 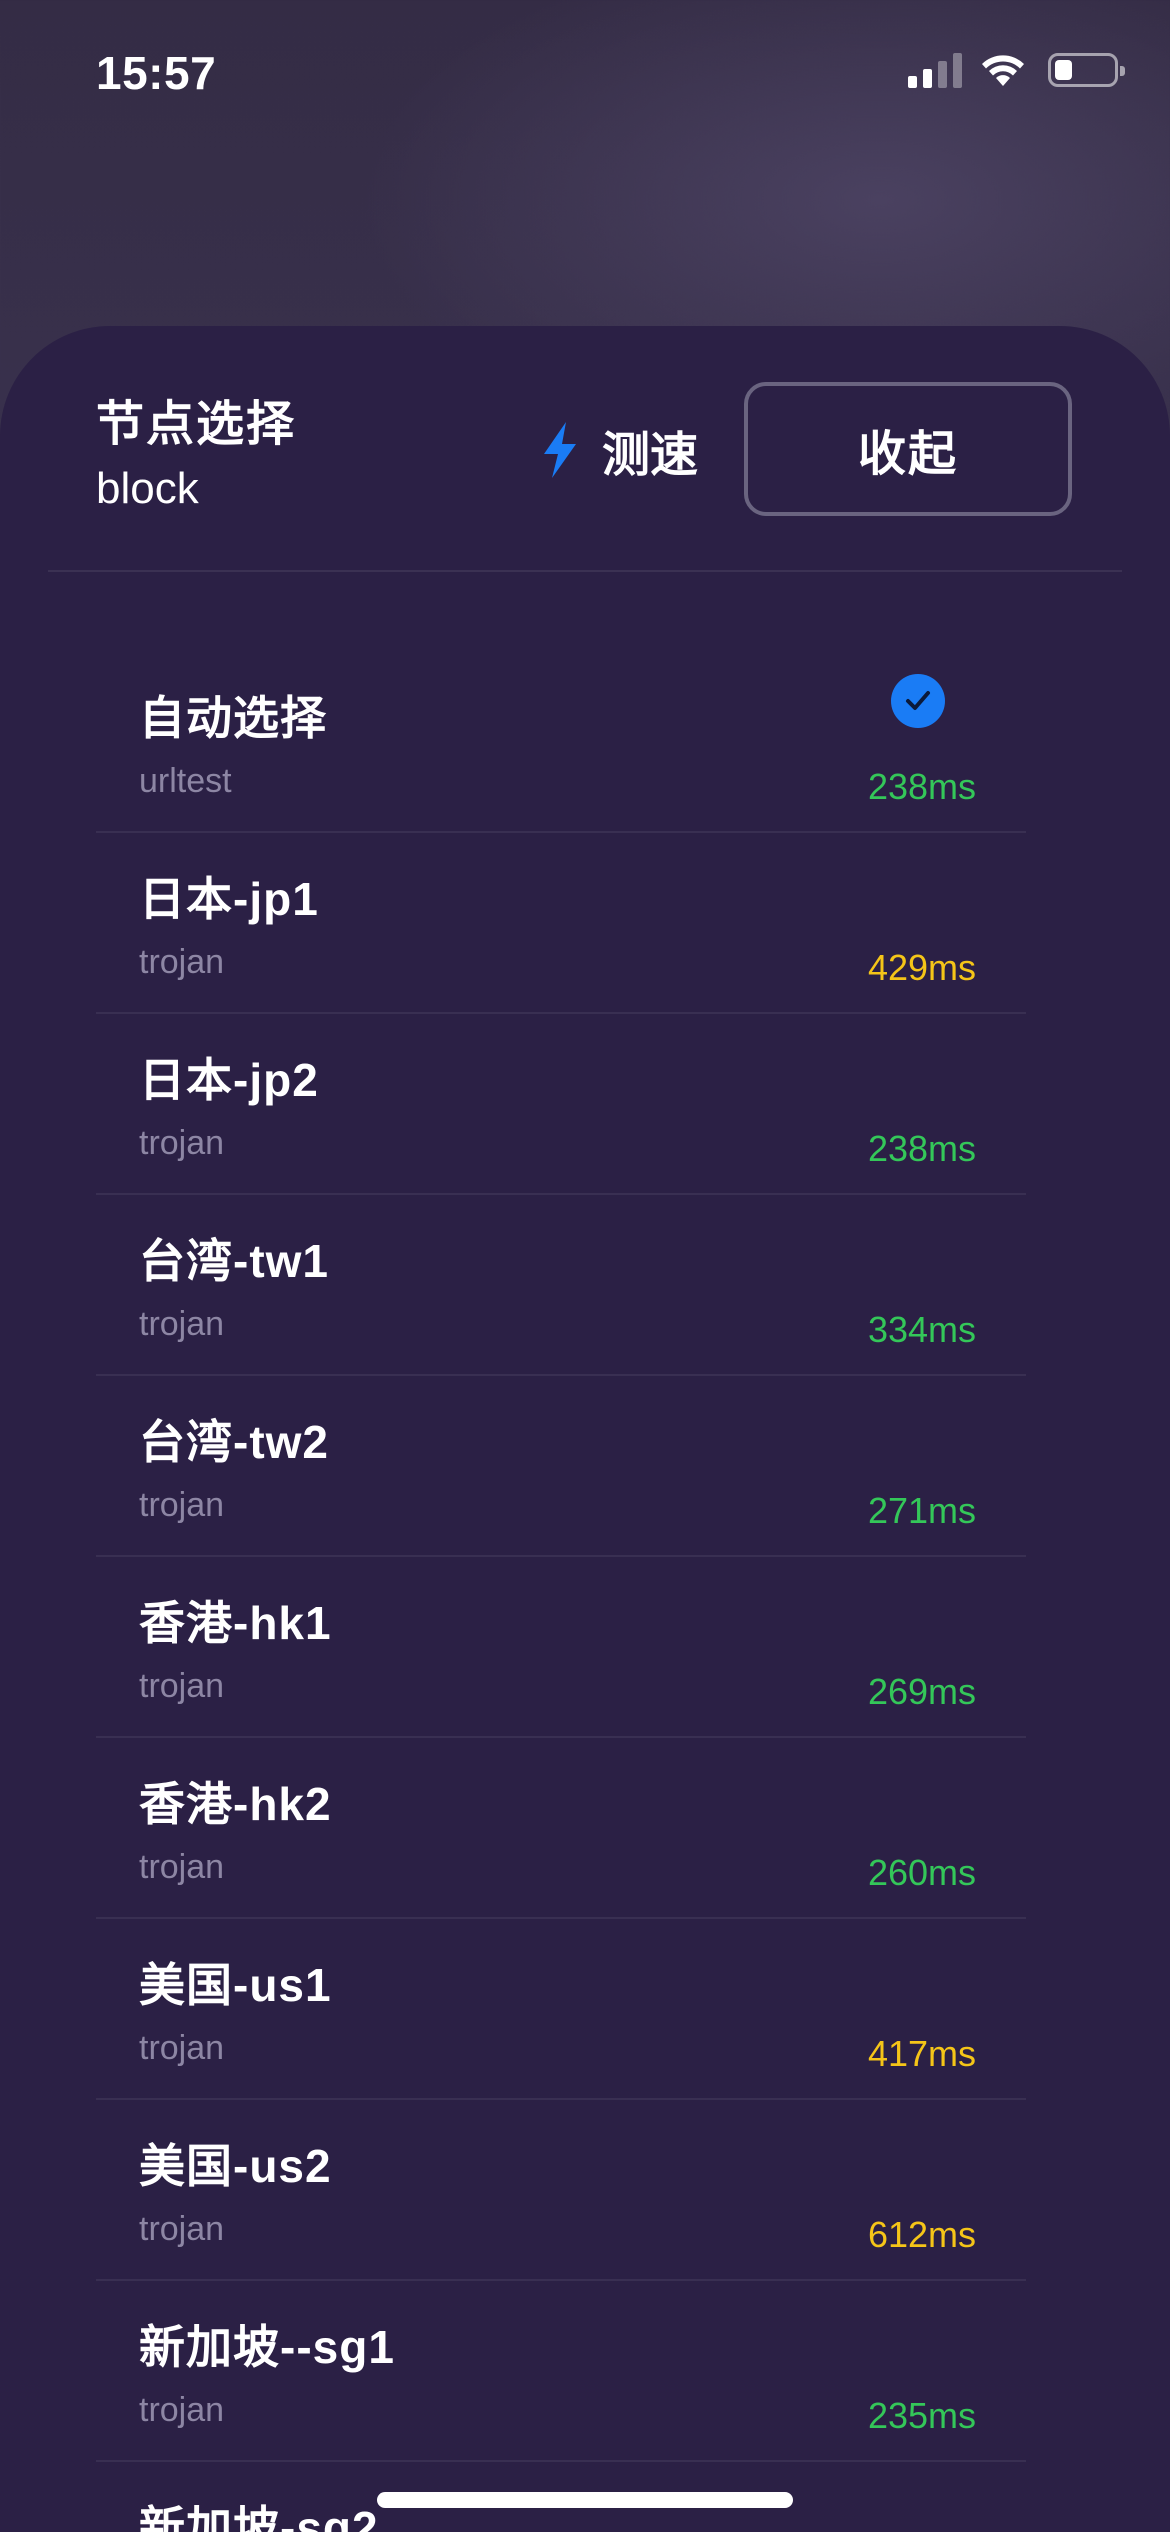 I want to click on cellular-signal-icon, so click(x=935, y=70).